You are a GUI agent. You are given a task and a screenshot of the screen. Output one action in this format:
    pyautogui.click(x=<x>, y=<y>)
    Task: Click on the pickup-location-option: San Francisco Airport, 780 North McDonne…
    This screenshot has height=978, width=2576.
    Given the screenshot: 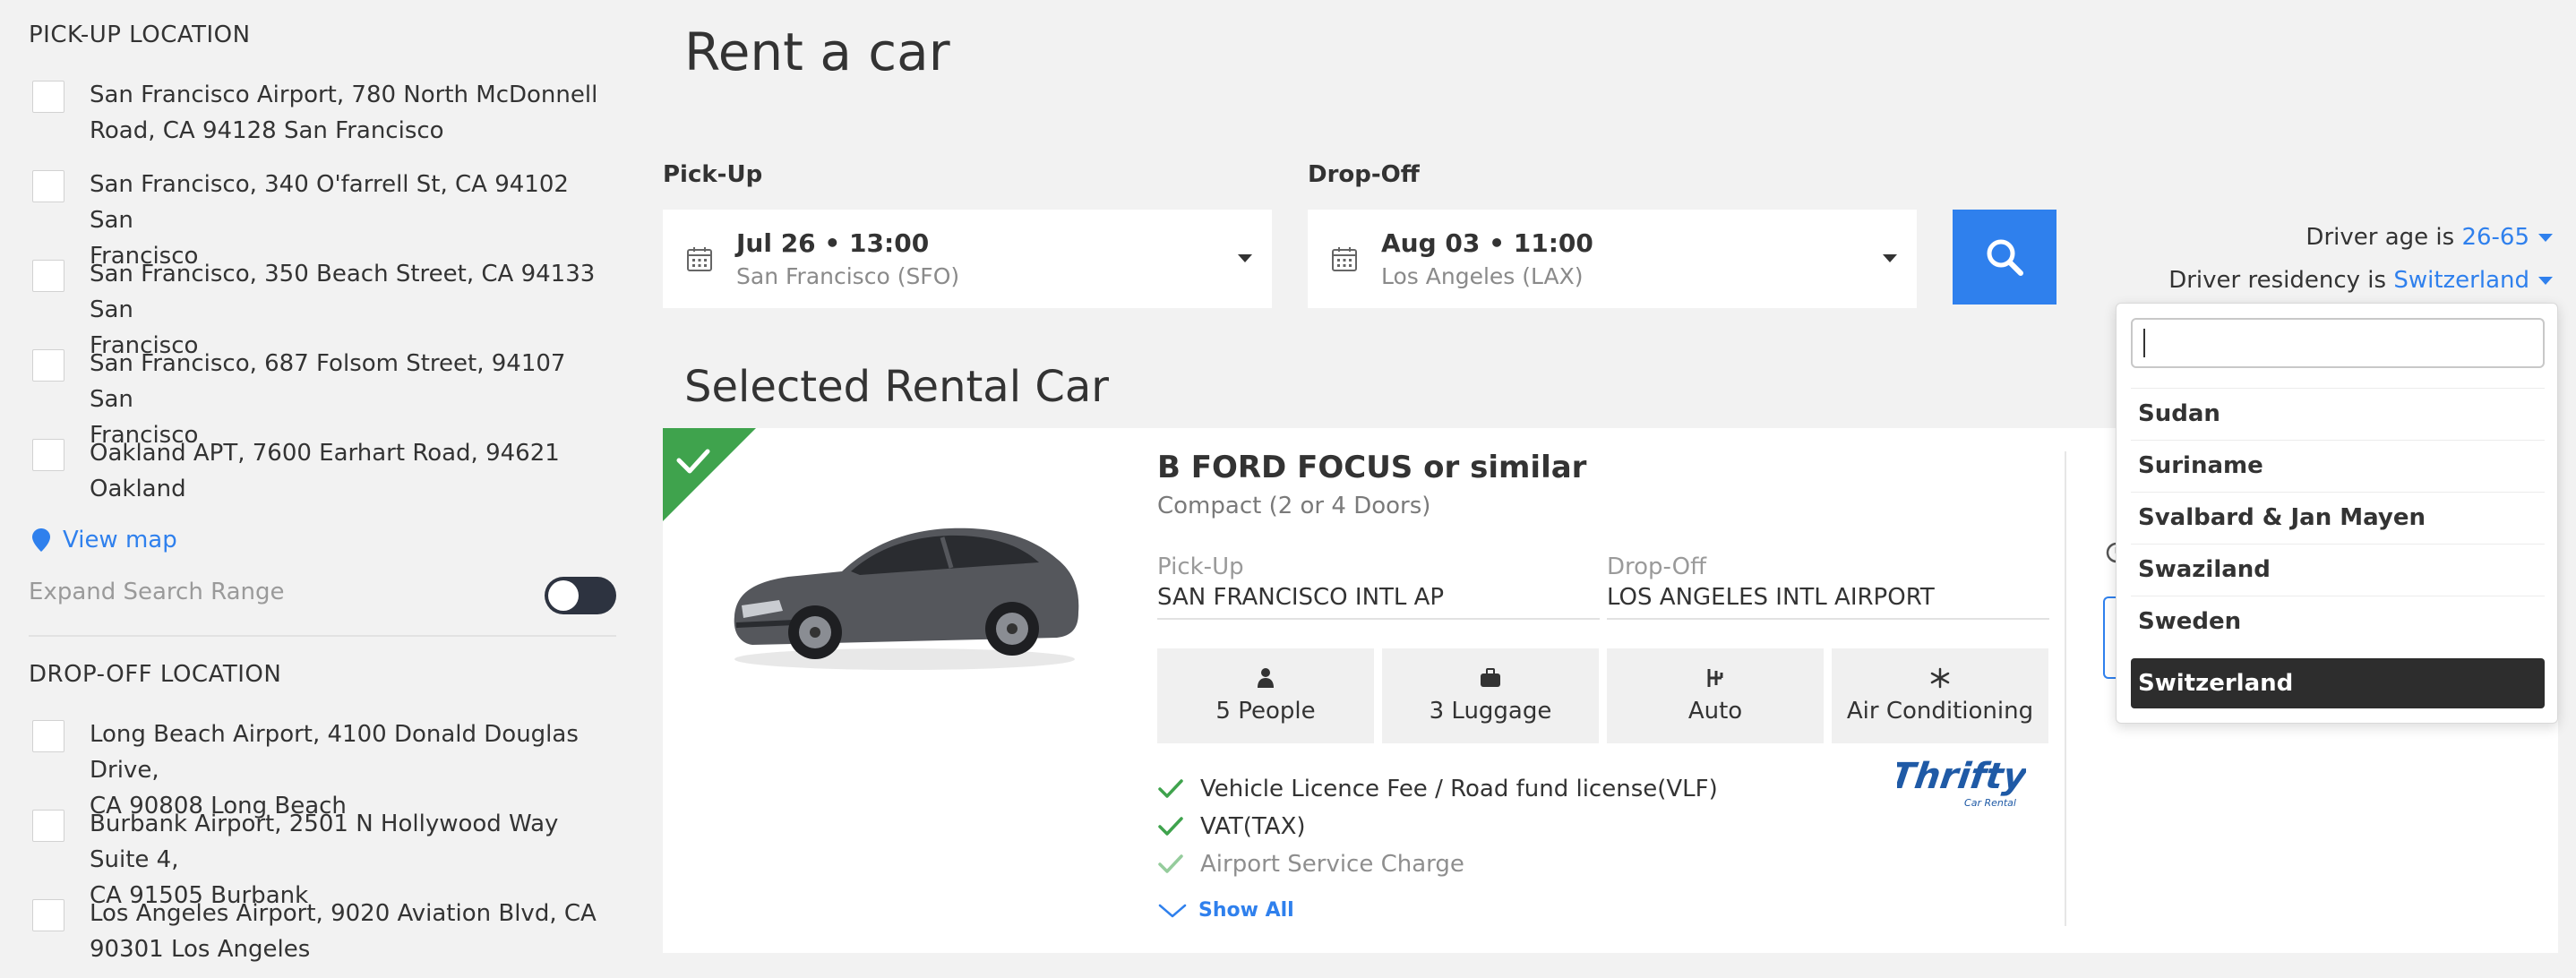 What is the action you would take?
    pyautogui.click(x=323, y=113)
    